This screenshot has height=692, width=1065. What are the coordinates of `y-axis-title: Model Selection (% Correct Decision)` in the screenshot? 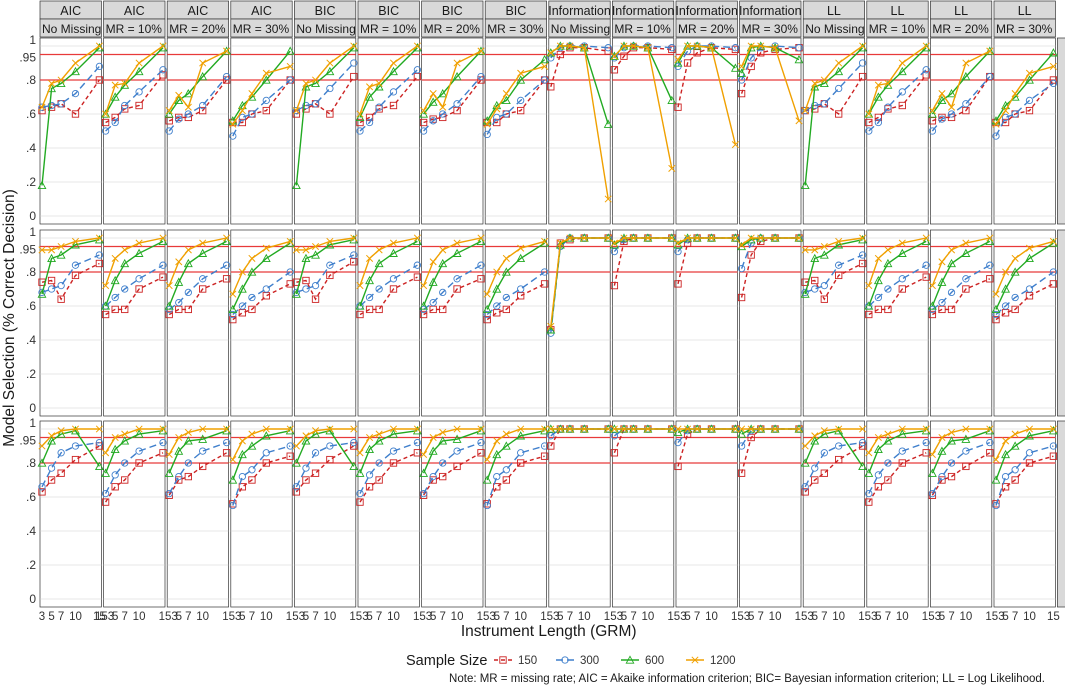 It's located at (9, 318).